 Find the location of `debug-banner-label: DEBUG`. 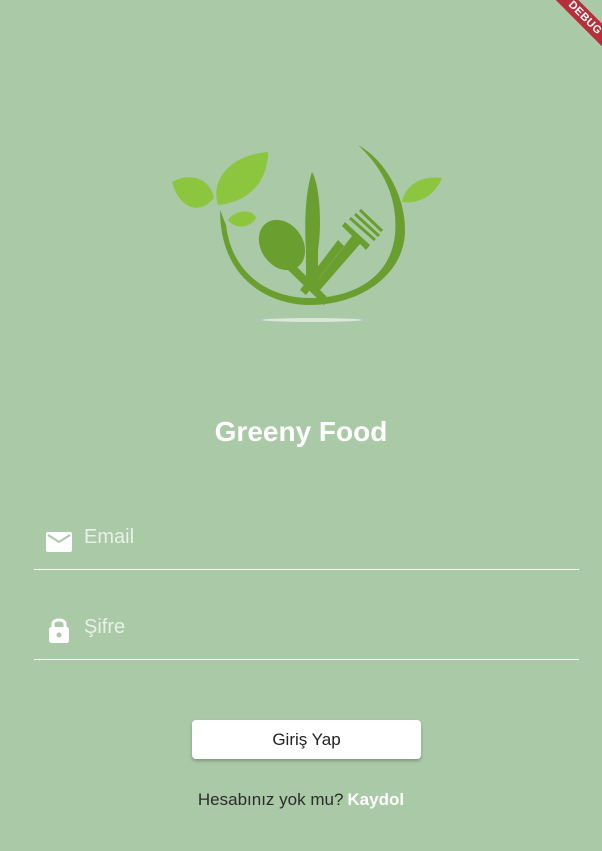

debug-banner-label: DEBUG is located at coordinates (574, 28).